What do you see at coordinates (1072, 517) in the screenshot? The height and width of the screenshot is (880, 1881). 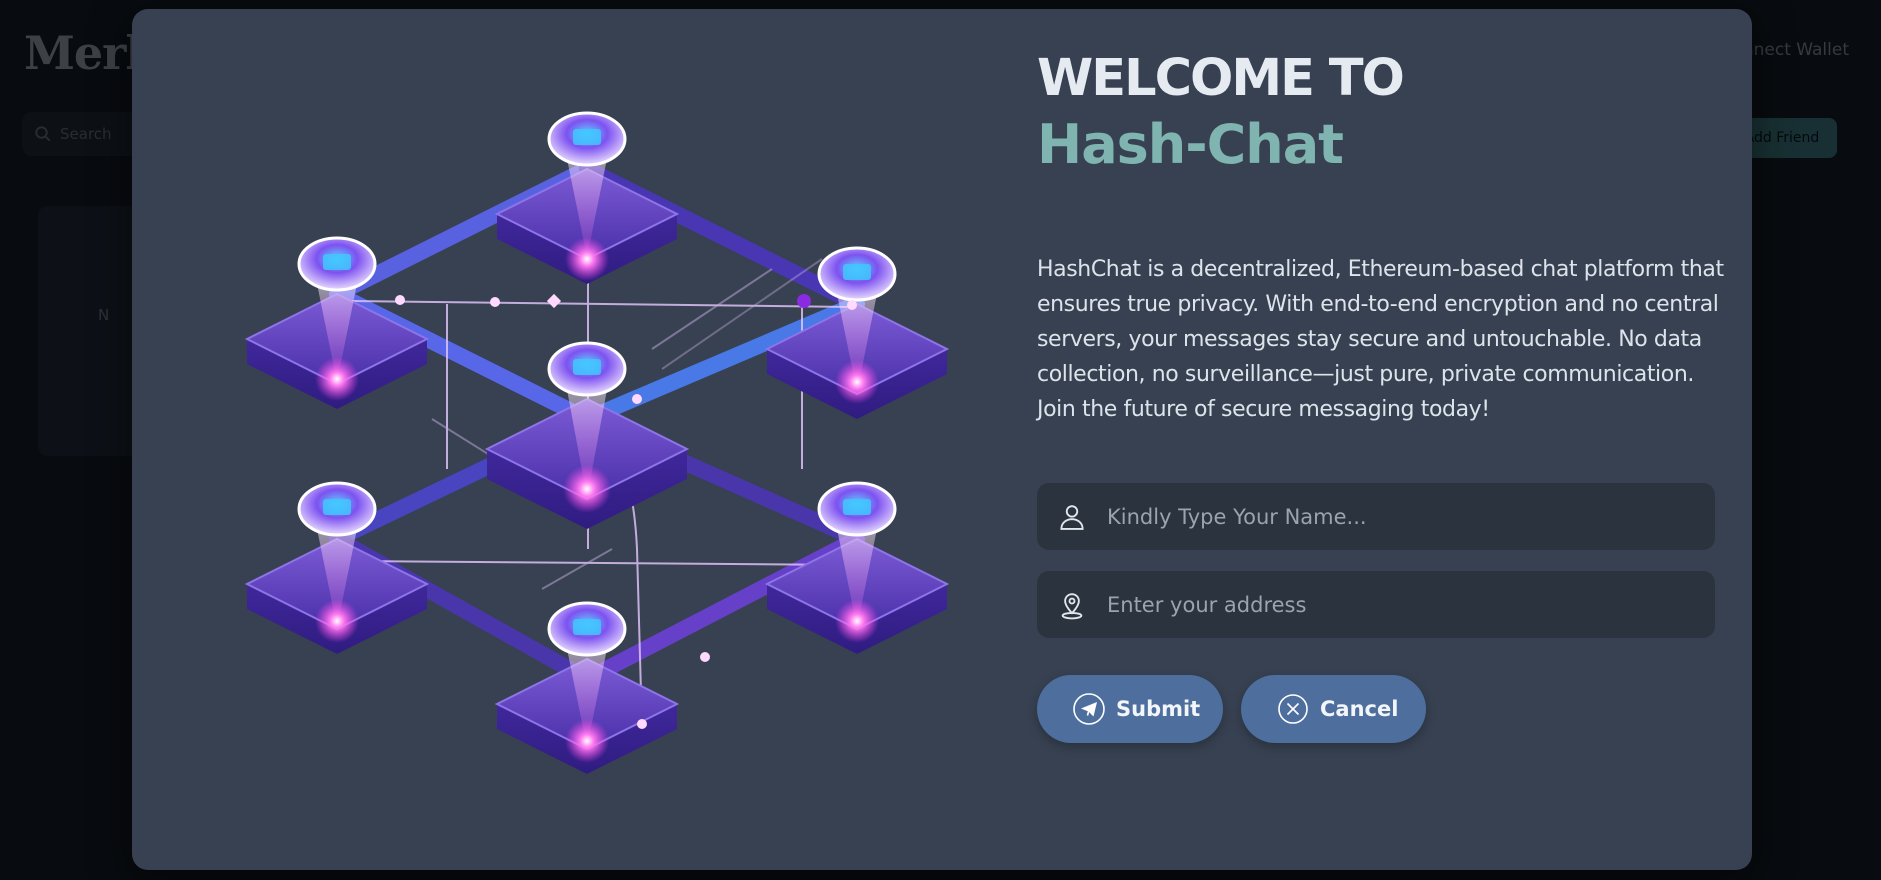 I see `user-icon` at bounding box center [1072, 517].